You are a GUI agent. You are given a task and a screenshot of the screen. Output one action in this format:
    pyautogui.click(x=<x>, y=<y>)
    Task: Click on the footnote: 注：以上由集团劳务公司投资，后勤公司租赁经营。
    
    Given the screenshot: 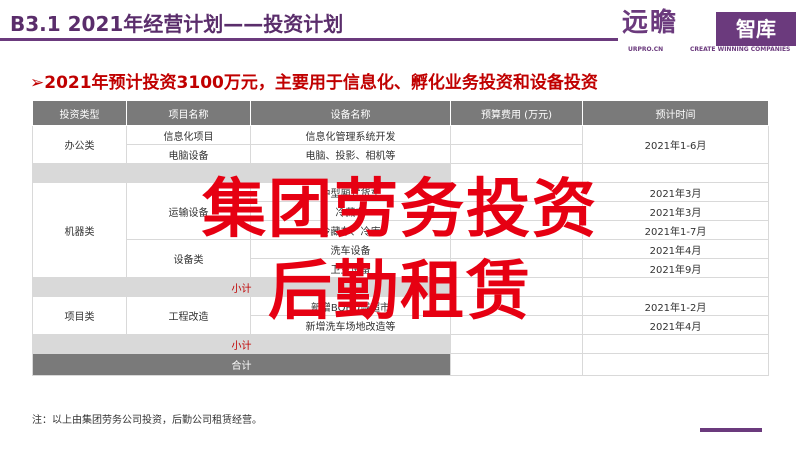 What is the action you would take?
    pyautogui.click(x=147, y=420)
    